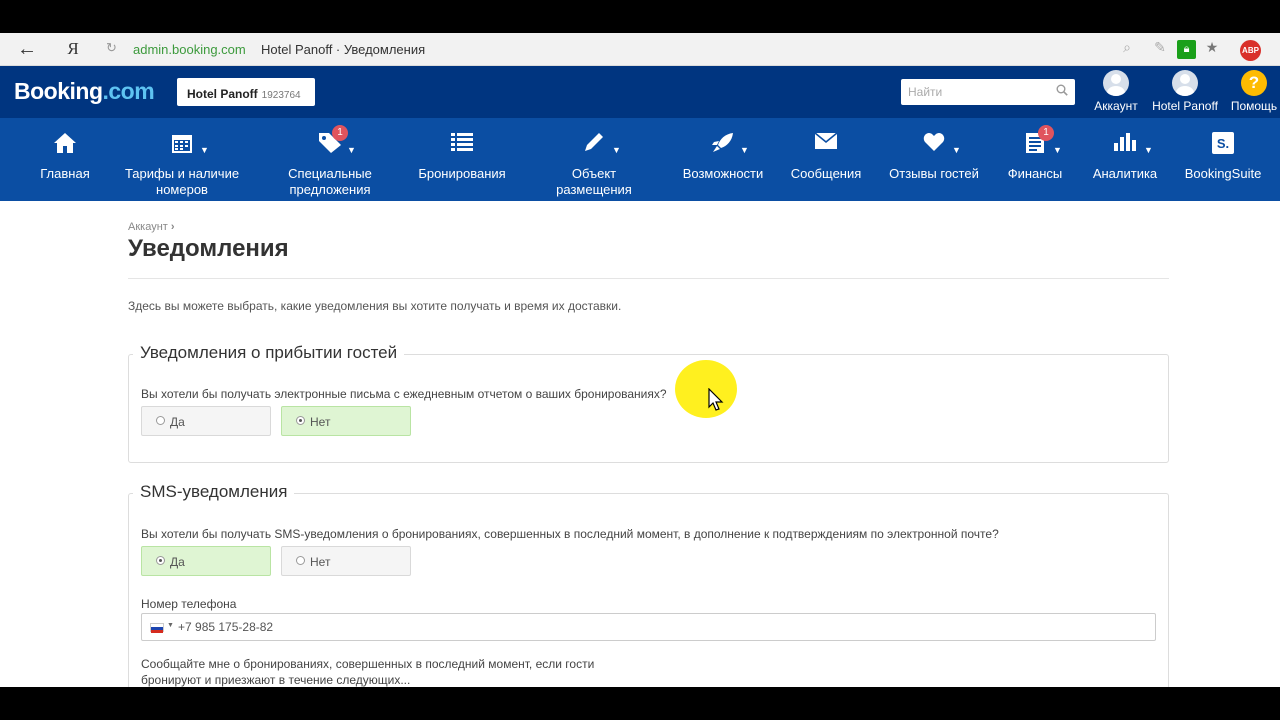 The width and height of the screenshot is (1280, 720). What do you see at coordinates (206, 421) in the screenshot?
I see `arrival-yes-option: Да` at bounding box center [206, 421].